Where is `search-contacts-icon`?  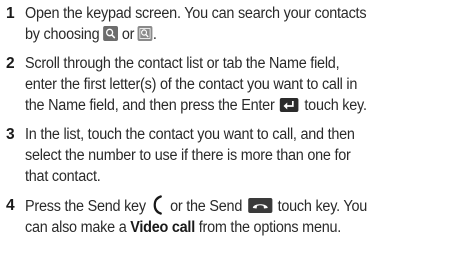 search-contacts-icon is located at coordinates (111, 33).